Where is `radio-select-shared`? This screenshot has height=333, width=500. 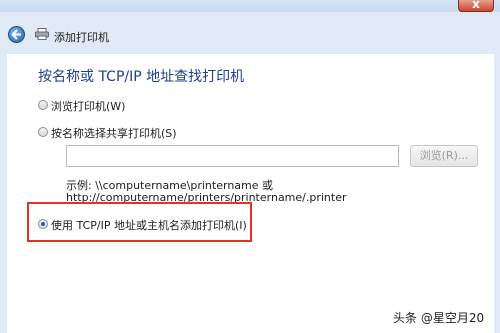 radio-select-shared is located at coordinates (43, 132).